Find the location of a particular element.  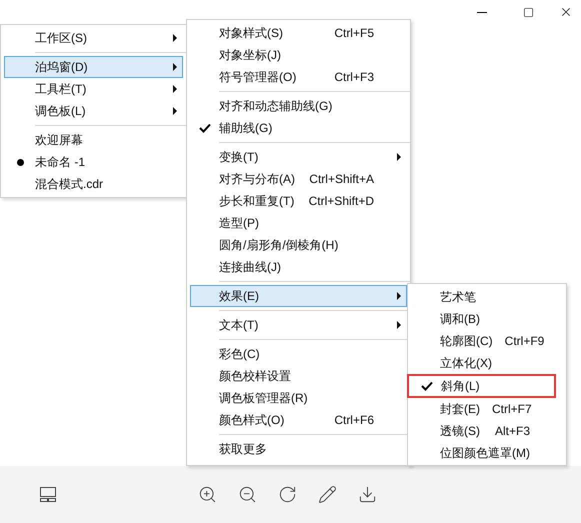

pencil-icon is located at coordinates (327, 494).